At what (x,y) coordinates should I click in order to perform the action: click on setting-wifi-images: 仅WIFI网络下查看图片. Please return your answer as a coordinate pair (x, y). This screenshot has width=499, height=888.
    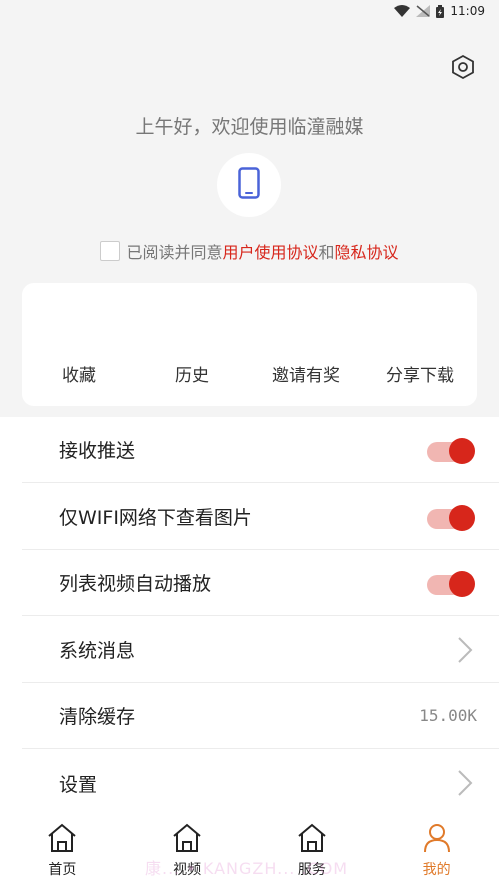
    Looking at the image, I should click on (260, 517).